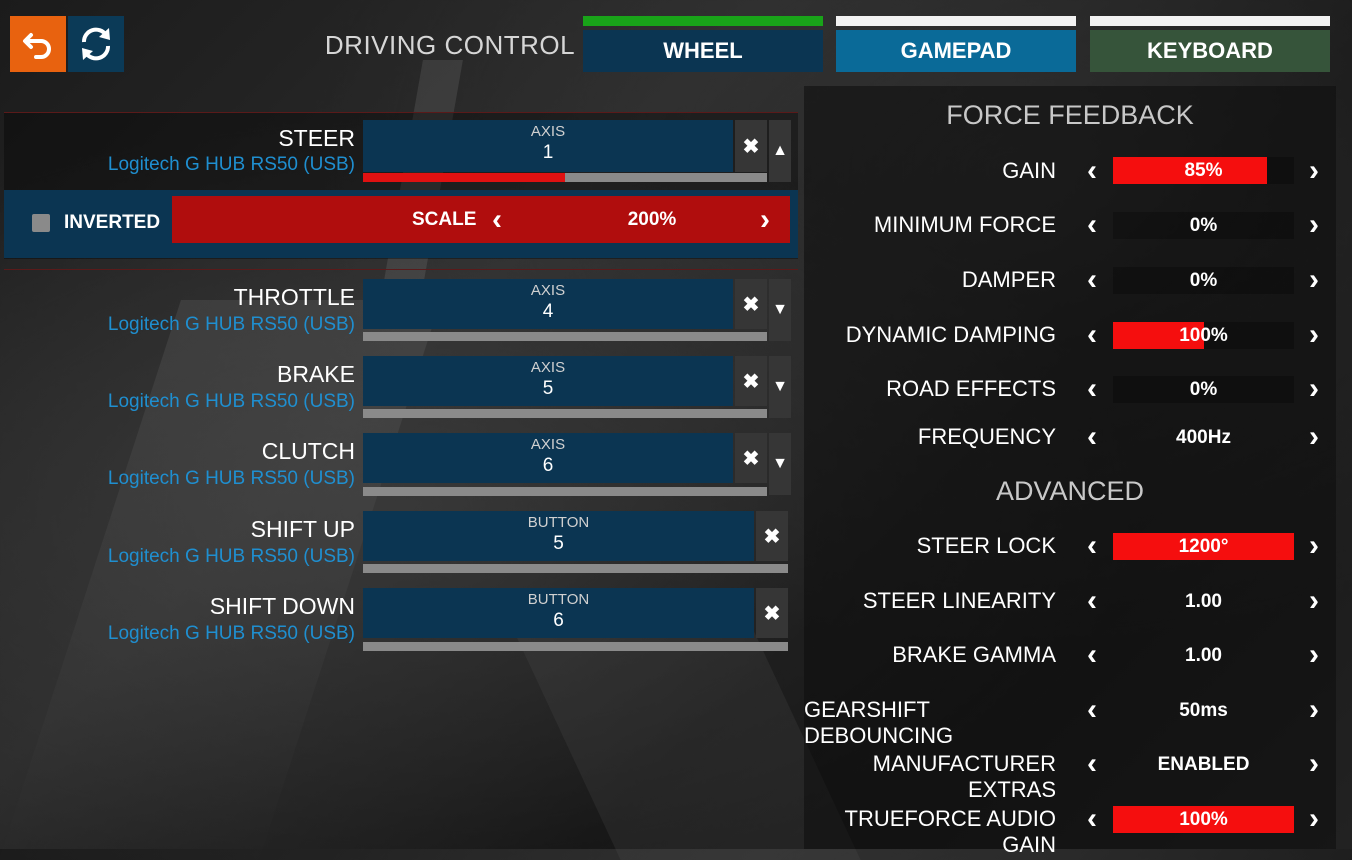 Image resolution: width=1352 pixels, height=860 pixels. Describe the element at coordinates (1092, 546) in the screenshot. I see `steer-lock-prev-button: ‹` at that location.